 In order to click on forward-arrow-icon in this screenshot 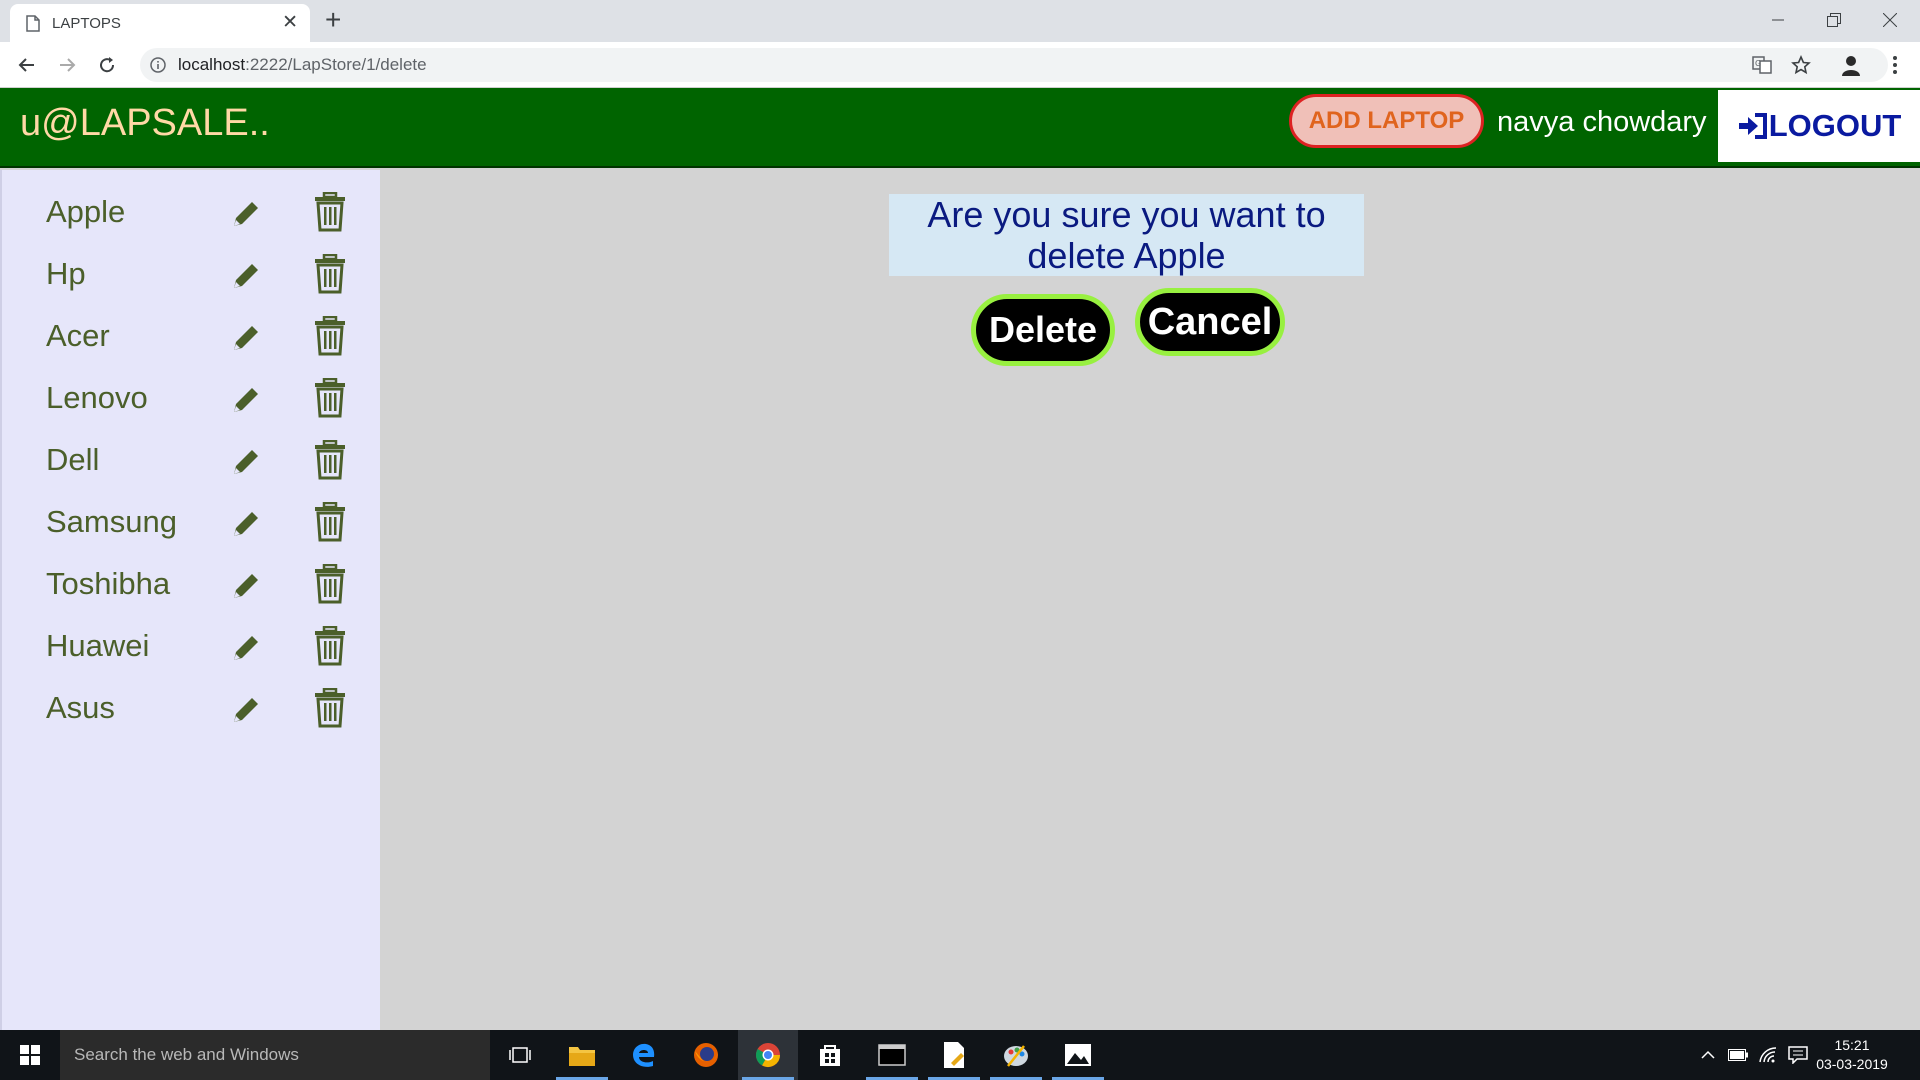, I will do `click(67, 65)`.